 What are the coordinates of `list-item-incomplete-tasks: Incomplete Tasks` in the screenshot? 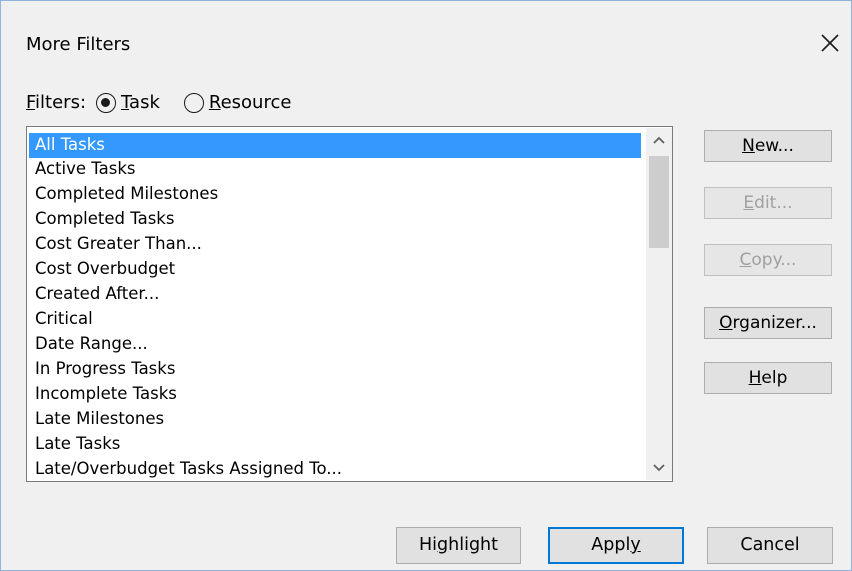 It's located at (335, 394).